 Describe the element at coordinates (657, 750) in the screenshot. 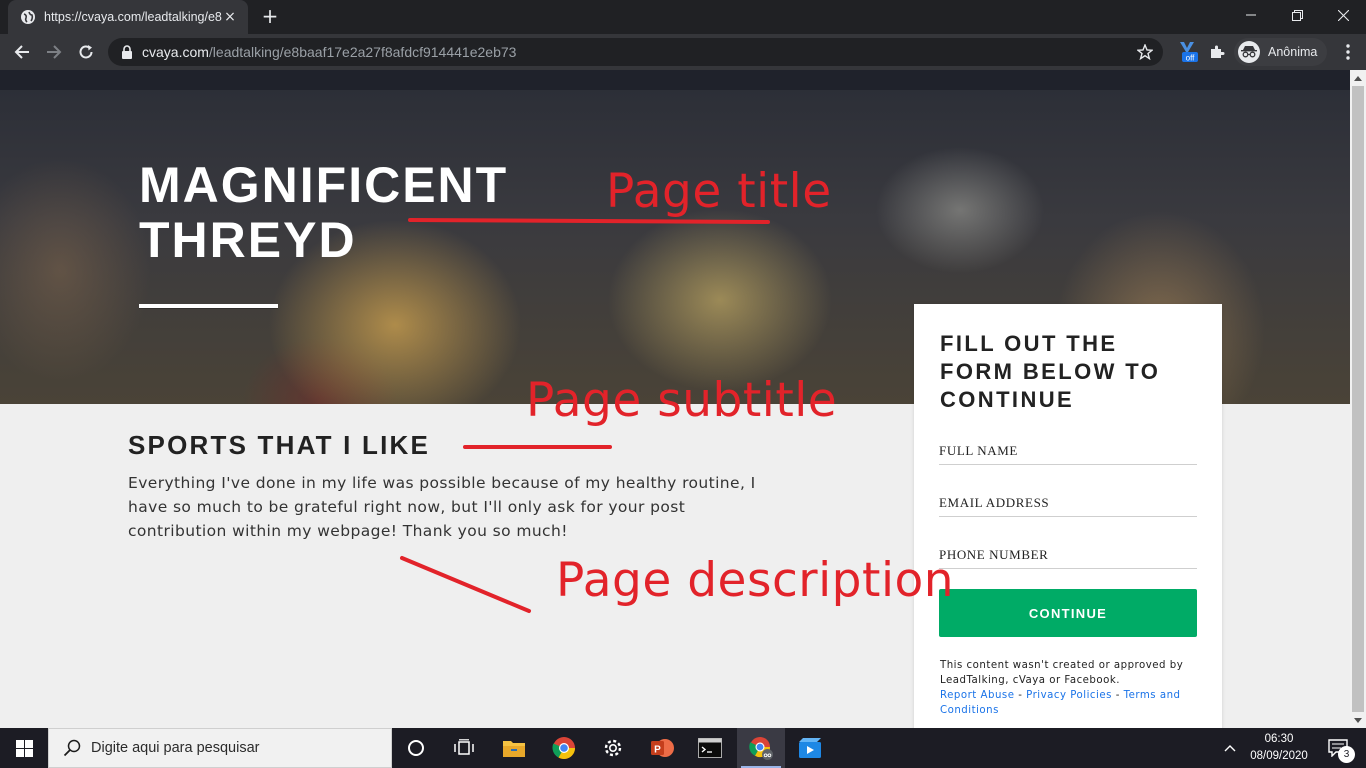

I see `svg-text: P` at that location.